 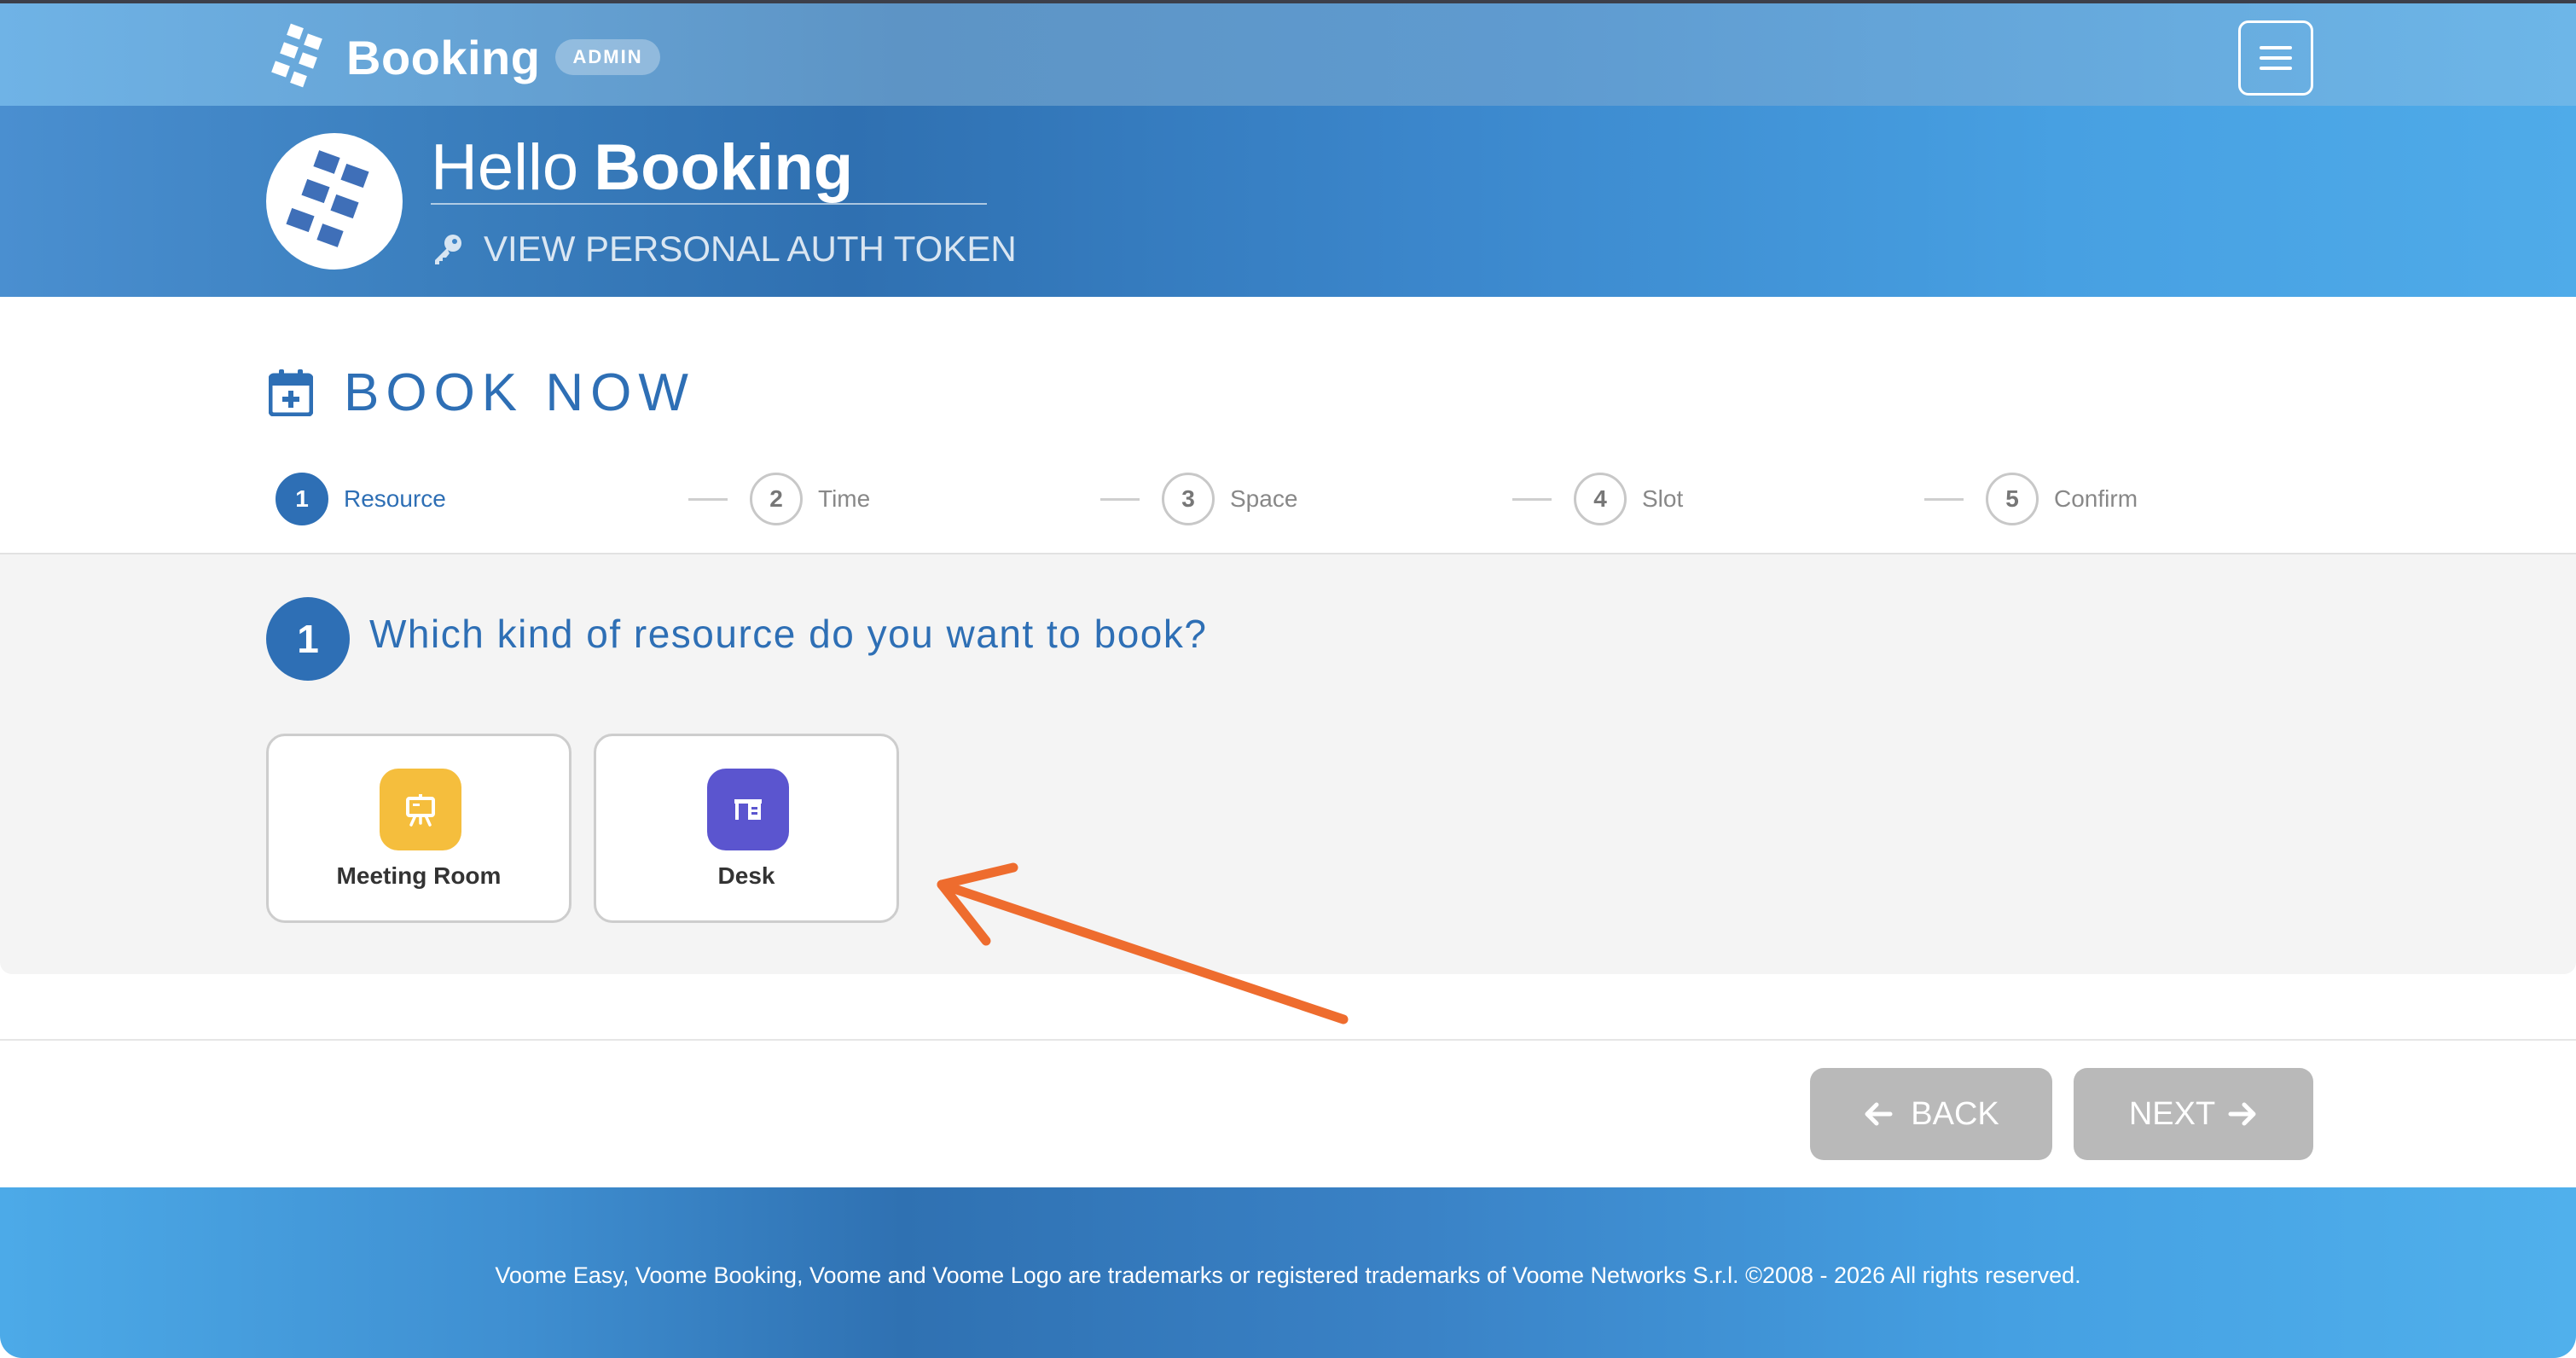 I want to click on presentation-board-icon, so click(x=420, y=809).